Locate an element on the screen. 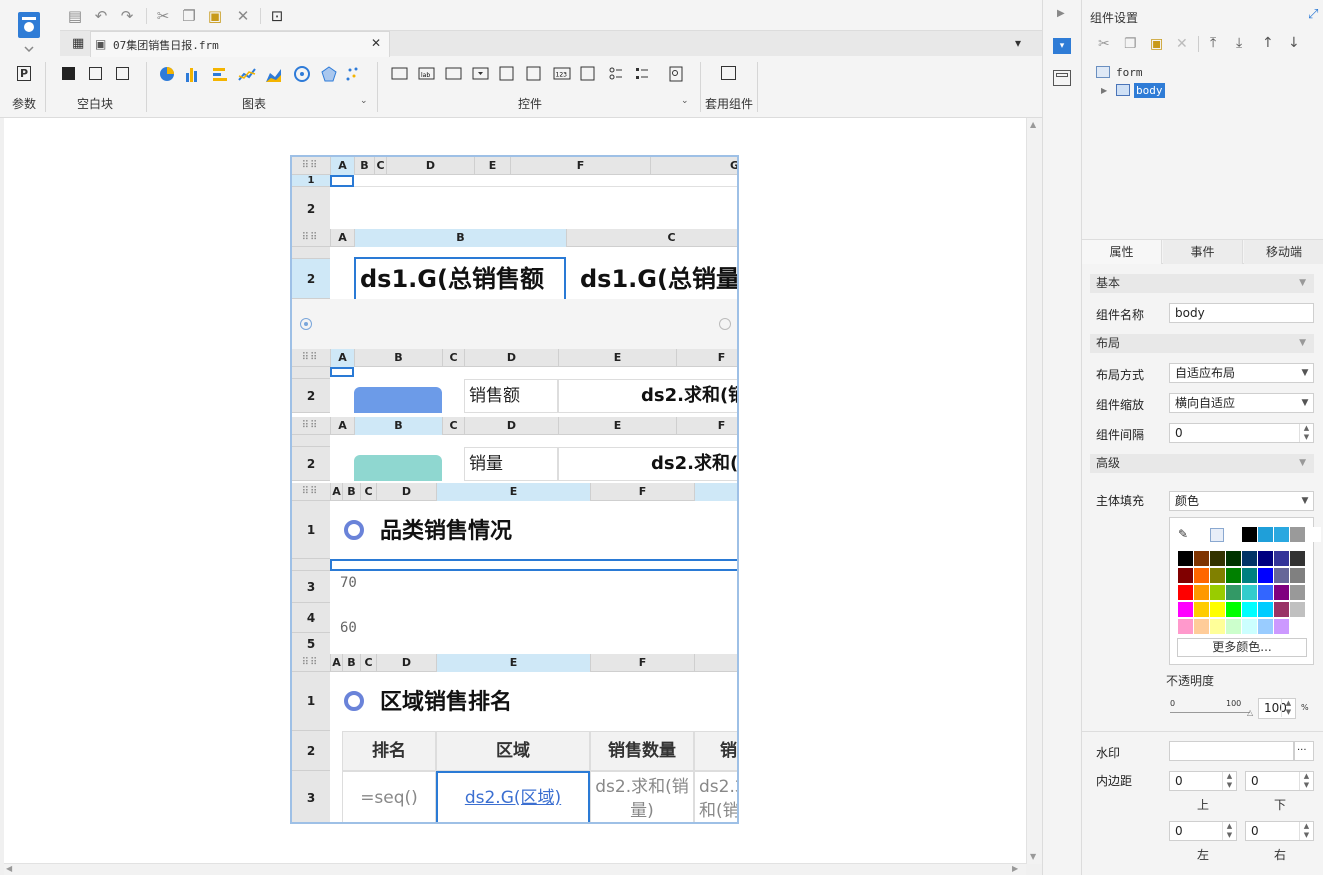 Image resolution: width=1323 pixels, height=875 pixels. vertical-scrollbar: ▲ ▼ is located at coordinates (1034, 491).